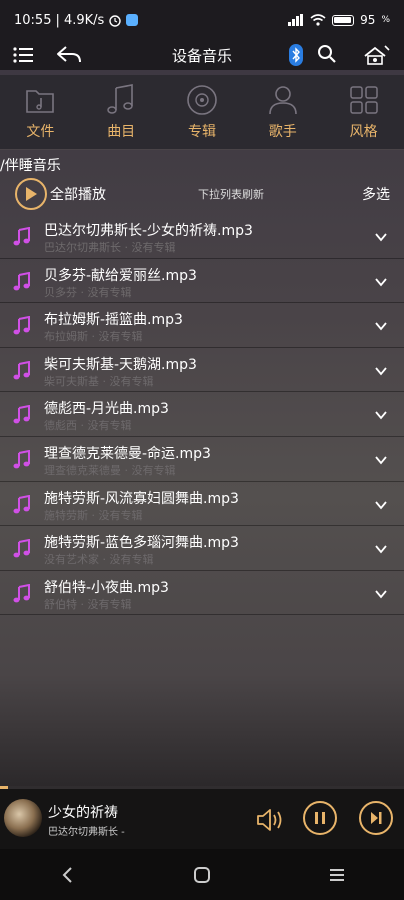 The width and height of the screenshot is (404, 900). I want to click on nav-recents-icon, so click(336, 874).